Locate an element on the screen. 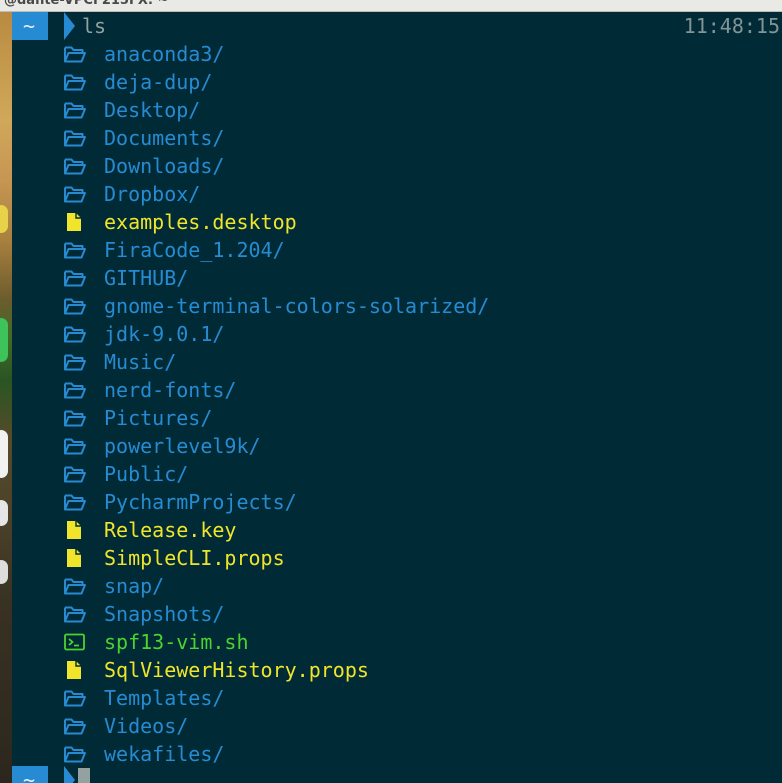 The image size is (782, 783). window-titlebar: @dante-VPCF215FX: ~ is located at coordinates (391, 6).